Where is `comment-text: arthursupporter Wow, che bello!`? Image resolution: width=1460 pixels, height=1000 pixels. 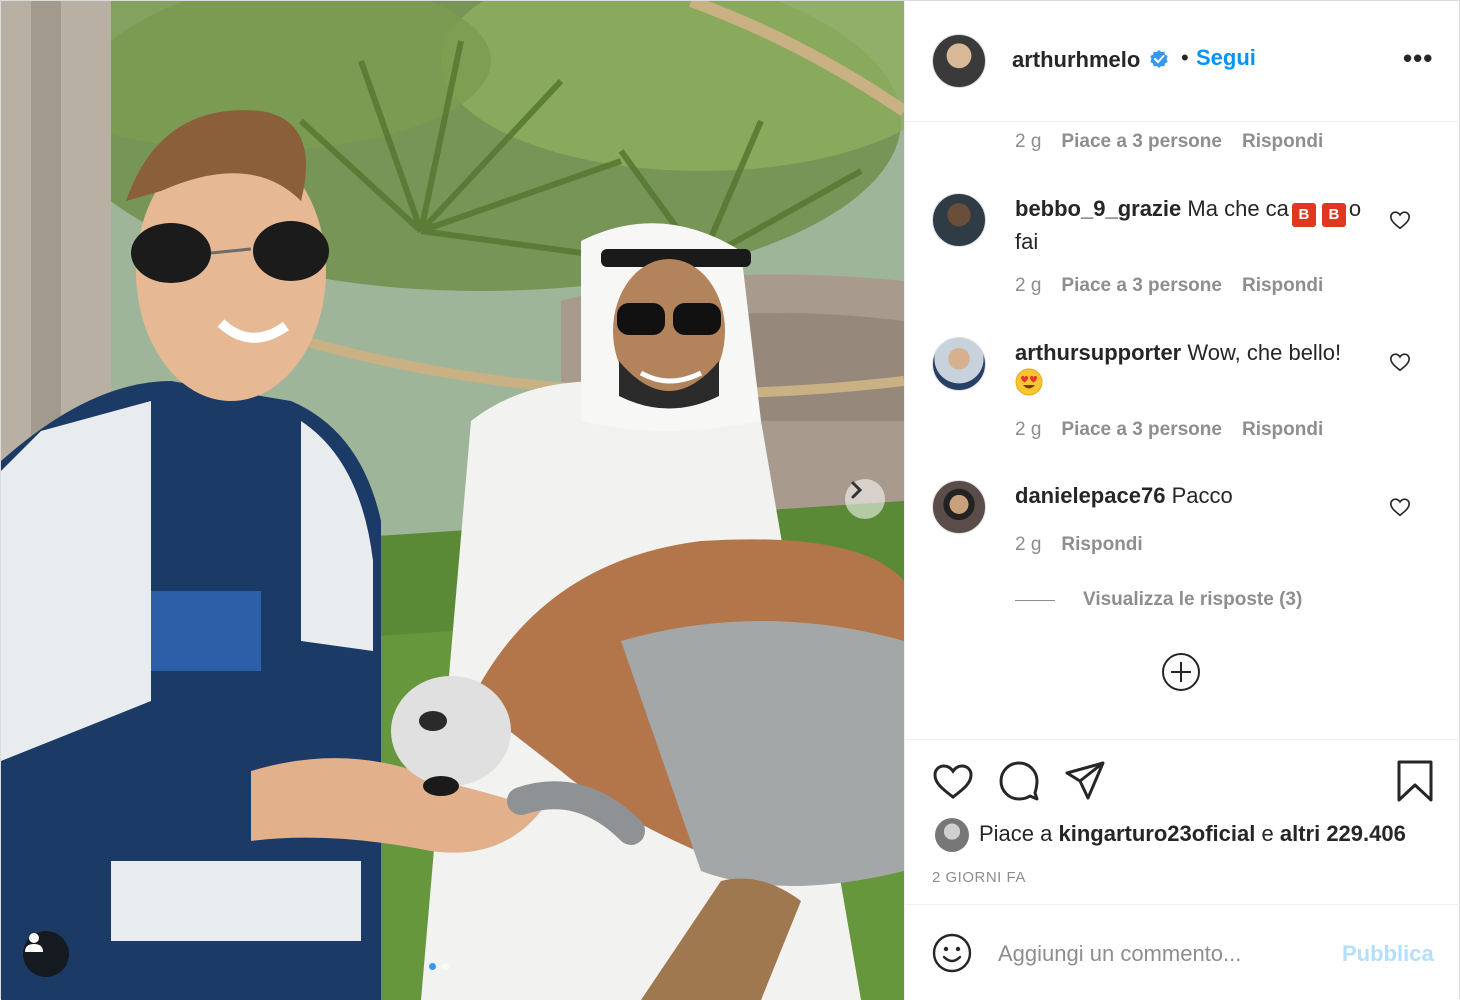
comment-text: arthursupporter Wow, che bello! is located at coordinates (1190, 368).